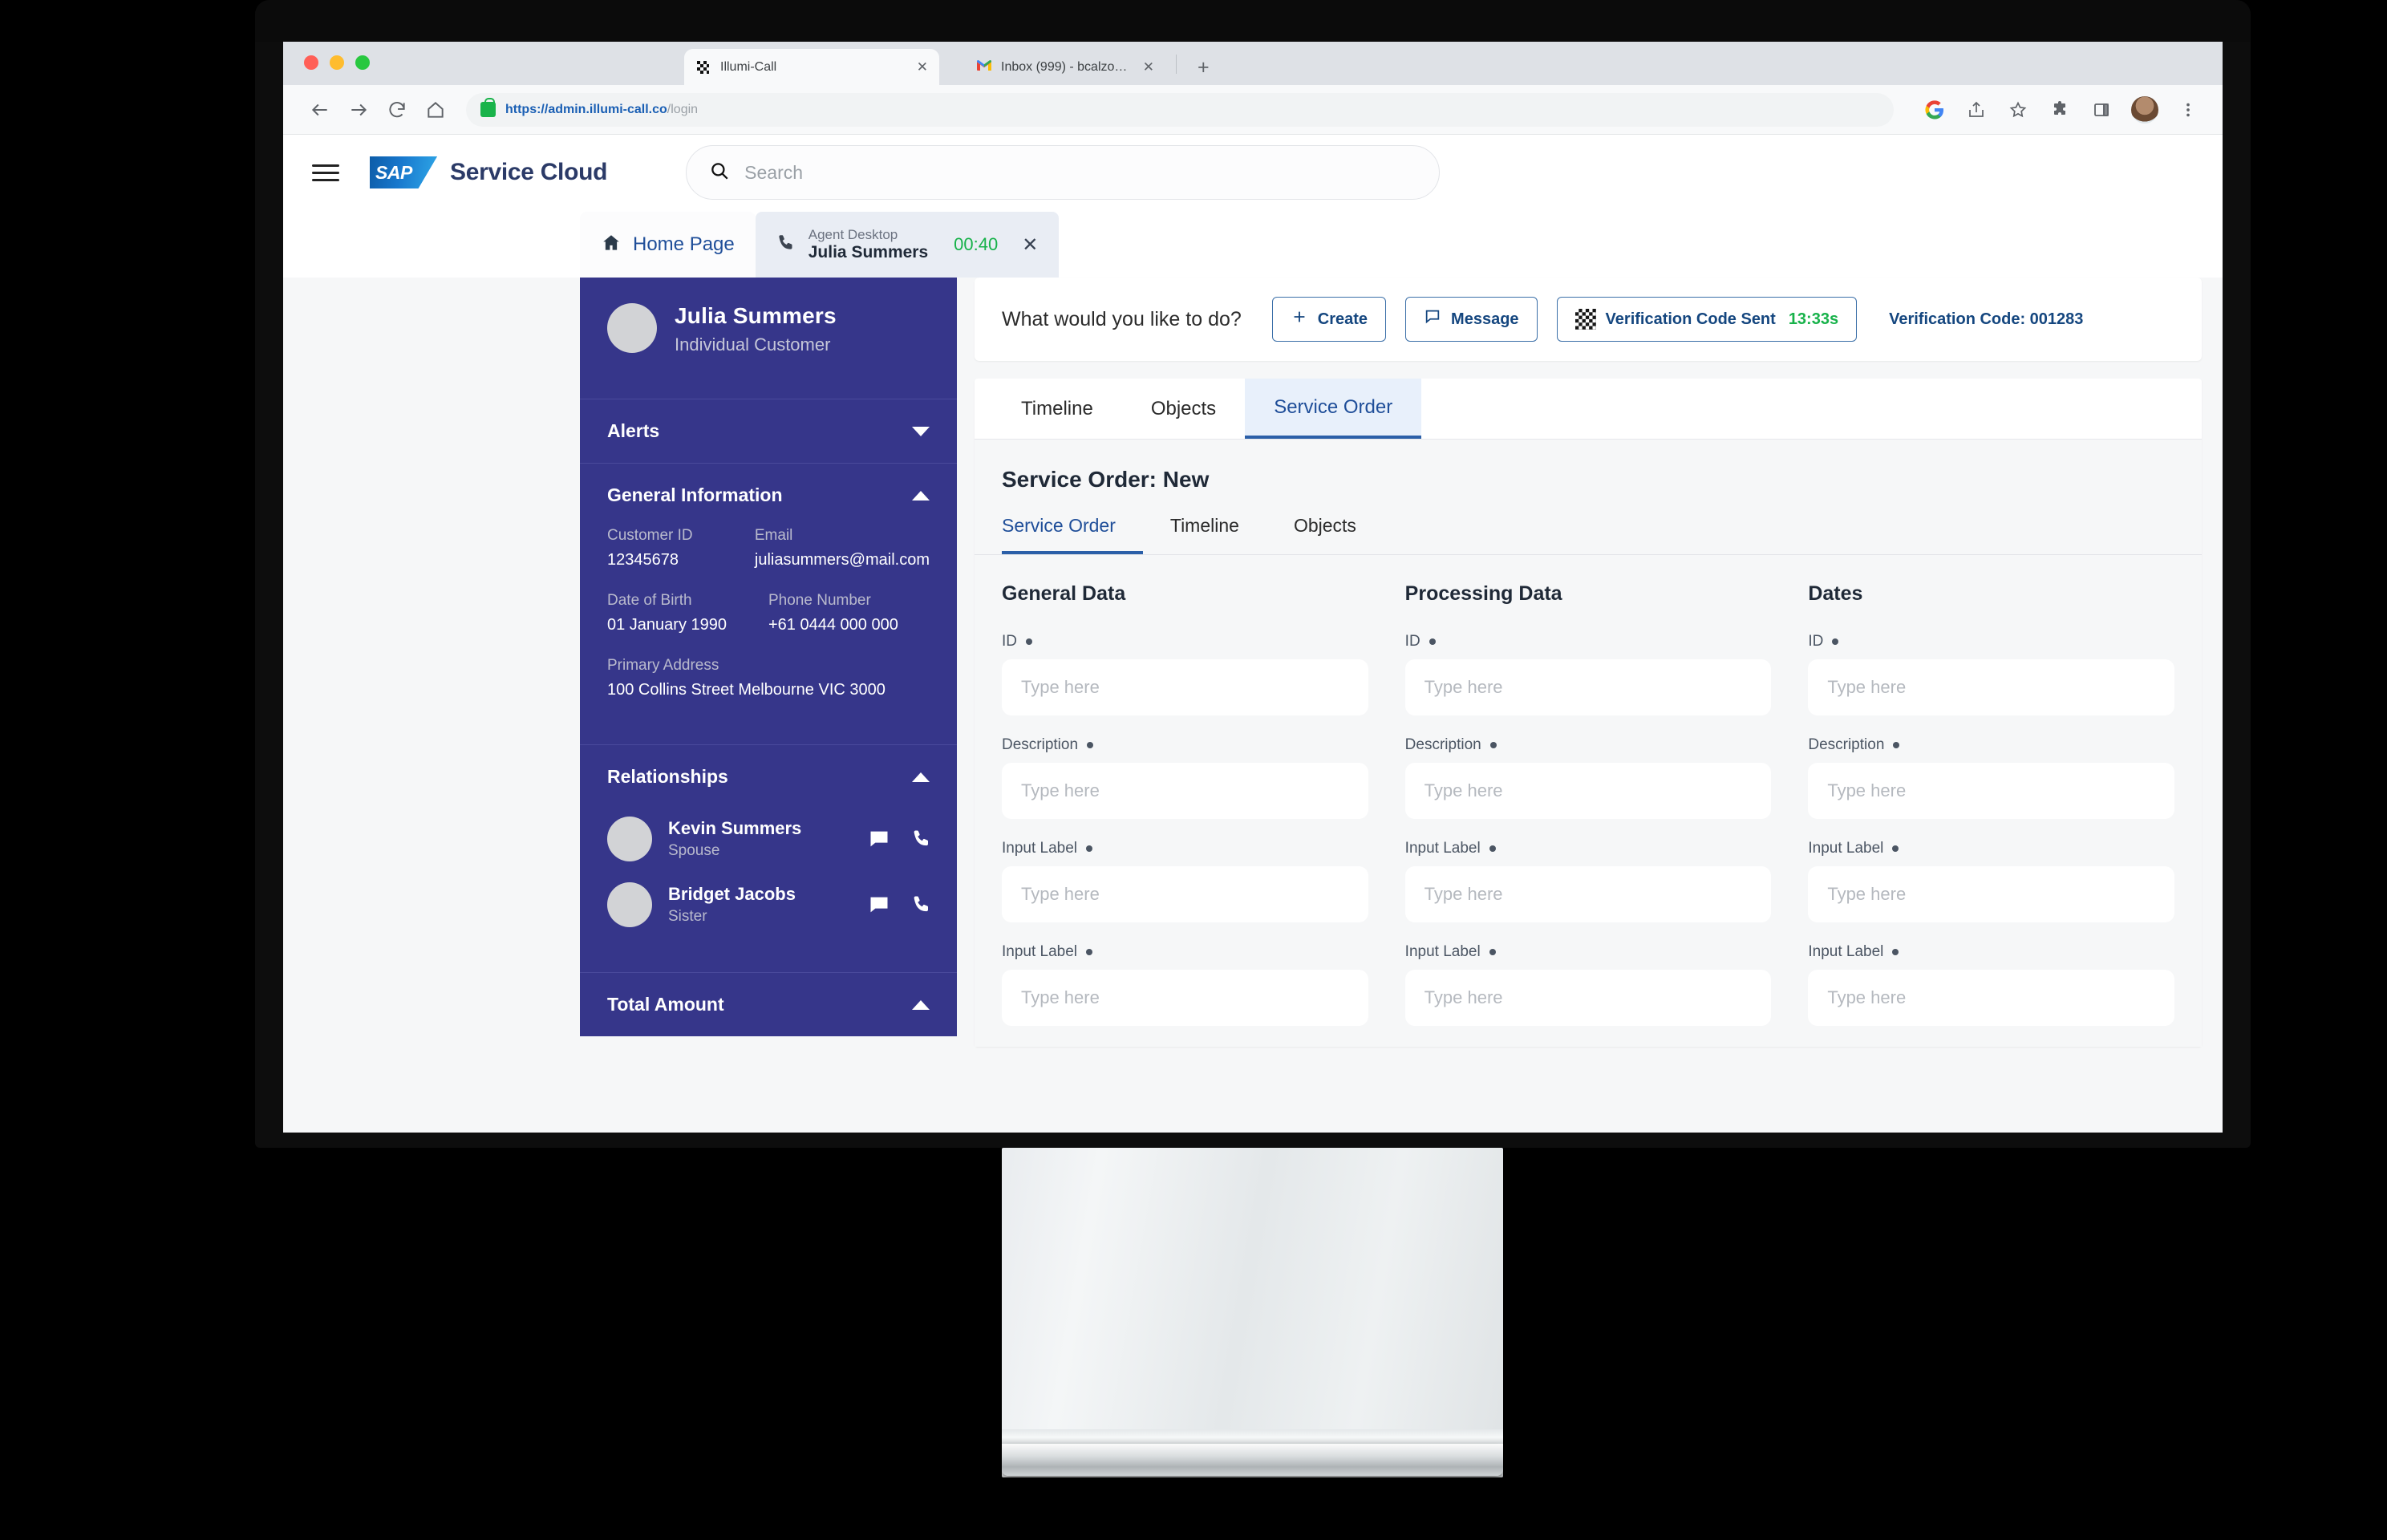  I want to click on field-processing-id: ID Type here, so click(1588, 674).